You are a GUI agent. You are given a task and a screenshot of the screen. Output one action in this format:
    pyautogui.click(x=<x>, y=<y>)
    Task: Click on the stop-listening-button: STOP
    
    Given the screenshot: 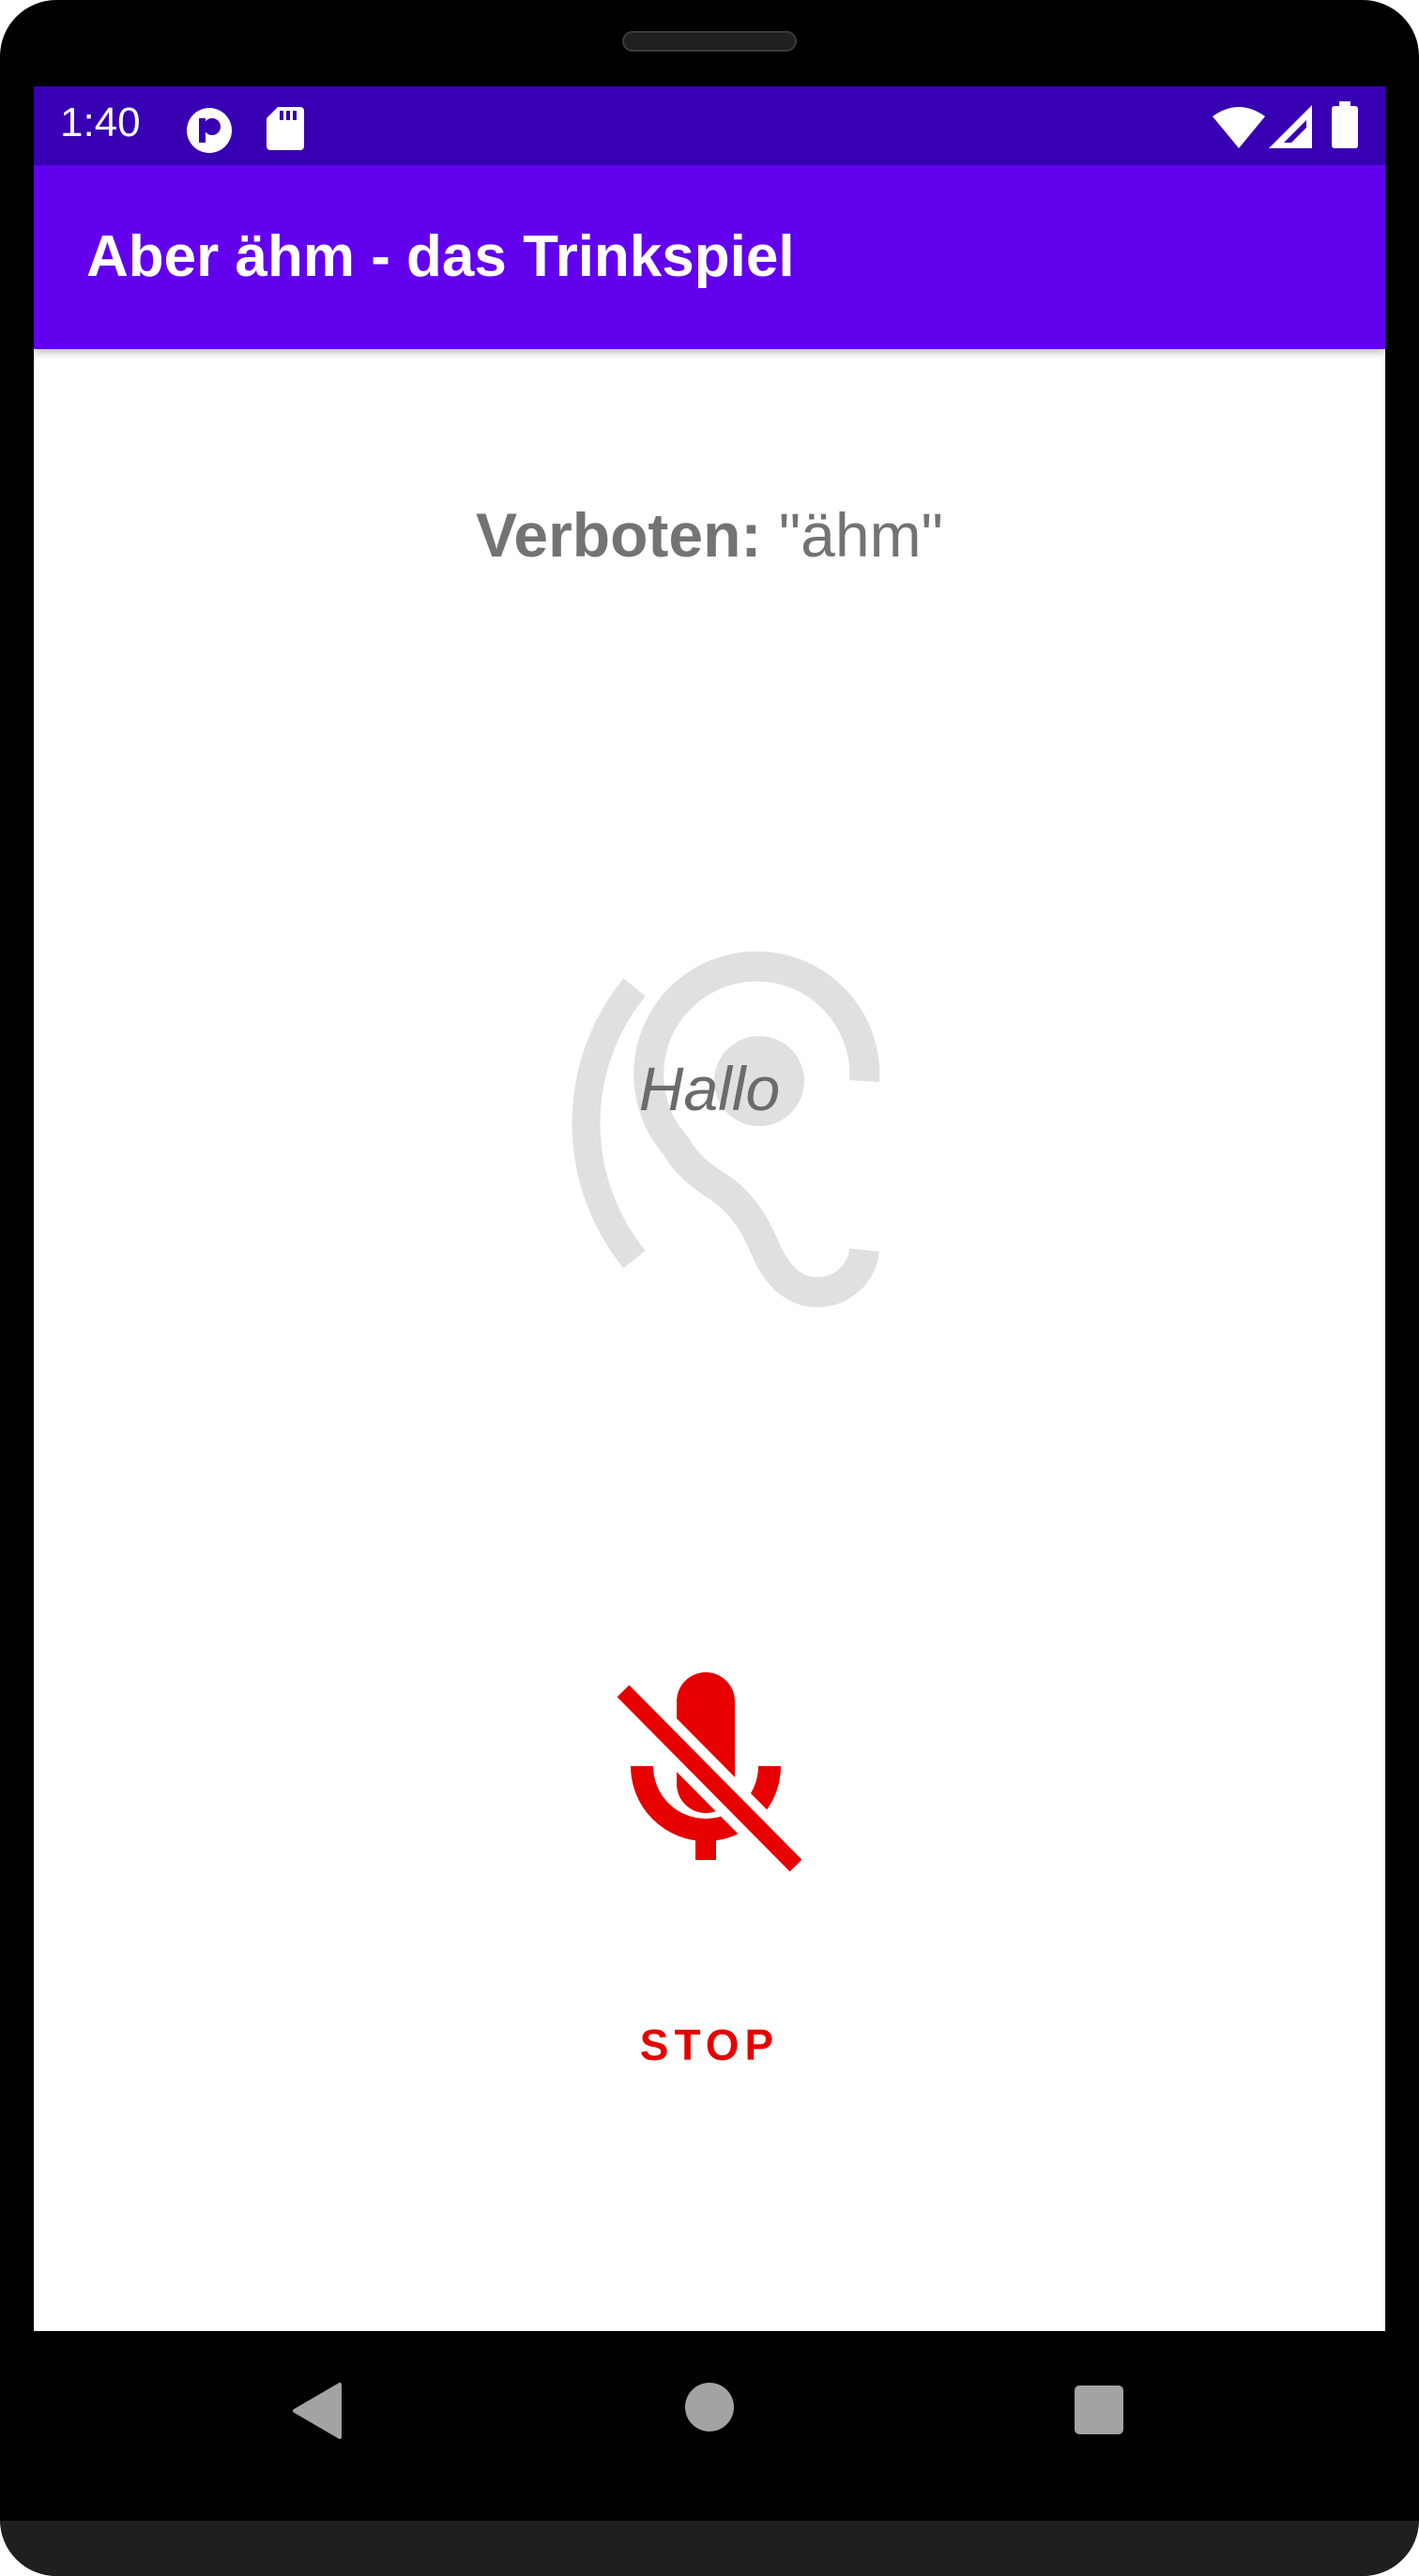 What is the action you would take?
    pyautogui.click(x=709, y=1888)
    